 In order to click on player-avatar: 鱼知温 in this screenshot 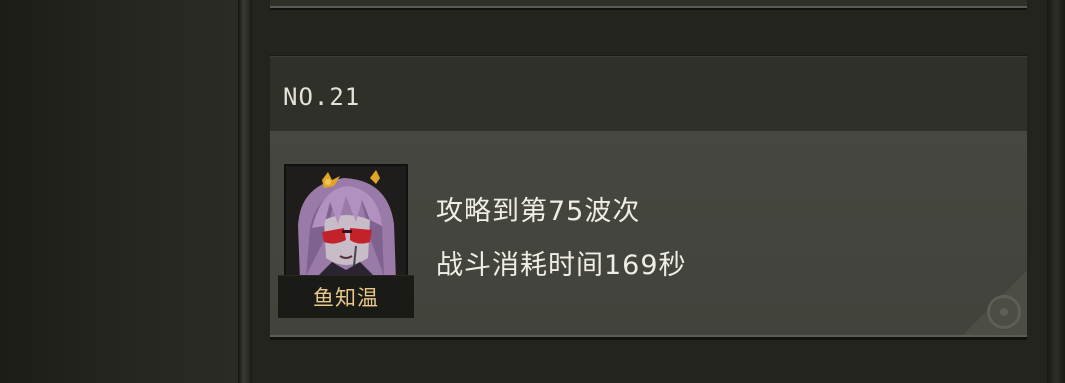, I will do `click(346, 241)`.